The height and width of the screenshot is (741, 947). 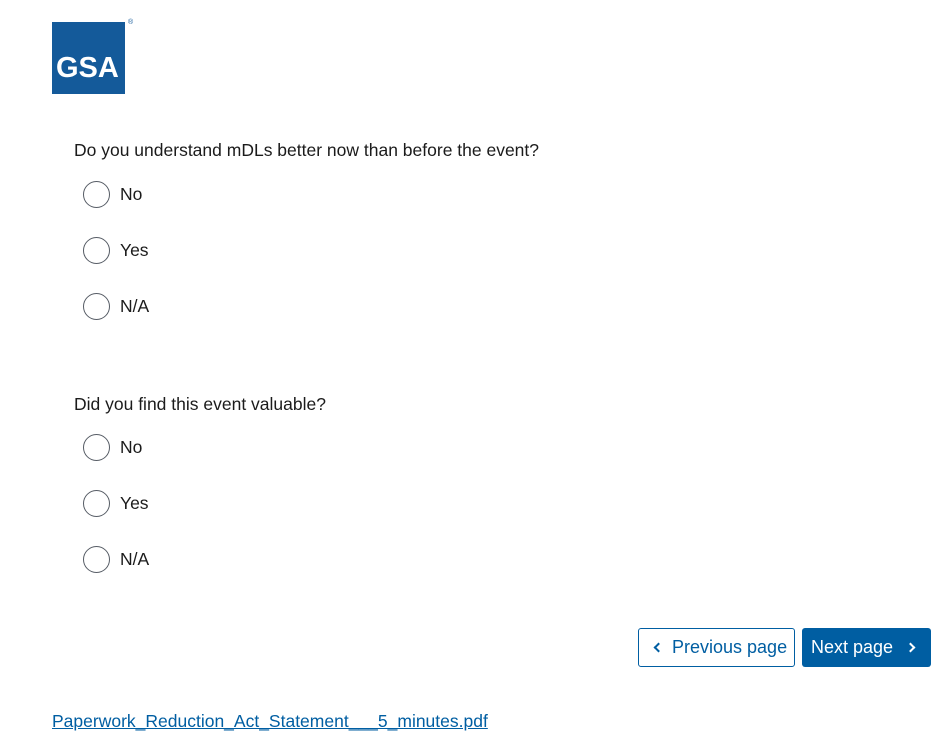 I want to click on next-page-label: Next page, so click(x=852, y=647).